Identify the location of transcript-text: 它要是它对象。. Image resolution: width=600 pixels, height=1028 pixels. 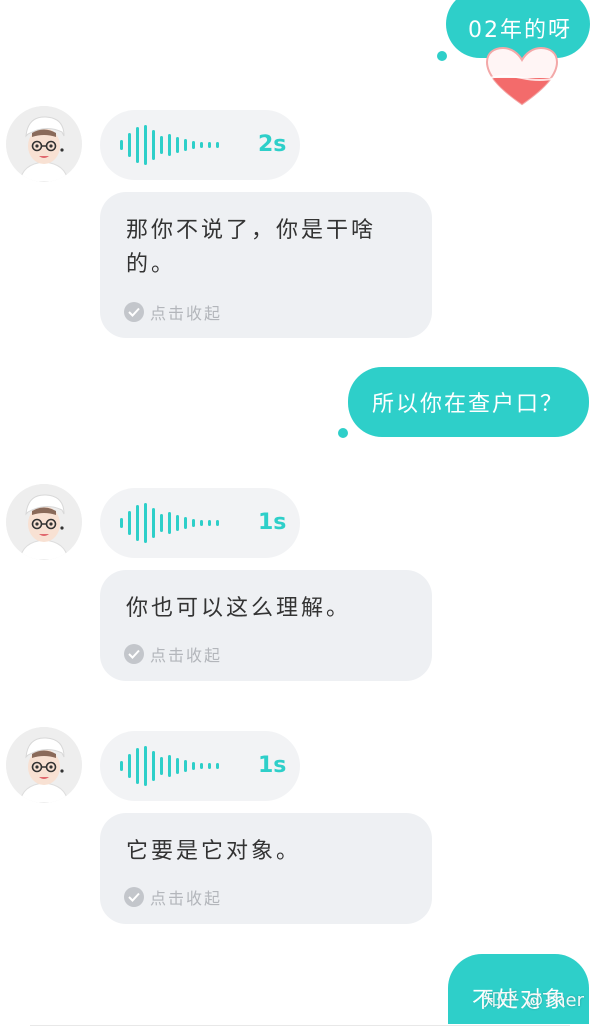
(214, 851).